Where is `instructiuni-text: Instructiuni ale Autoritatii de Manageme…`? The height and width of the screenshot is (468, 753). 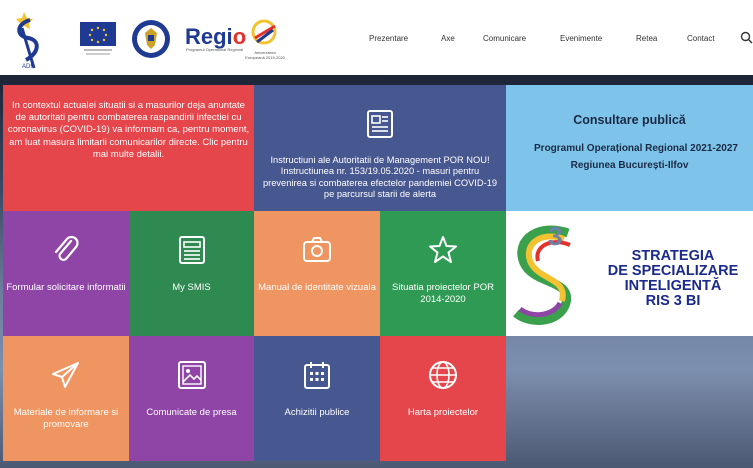 instructiuni-text: Instructiuni ale Autoritatii de Manageme… is located at coordinates (380, 177).